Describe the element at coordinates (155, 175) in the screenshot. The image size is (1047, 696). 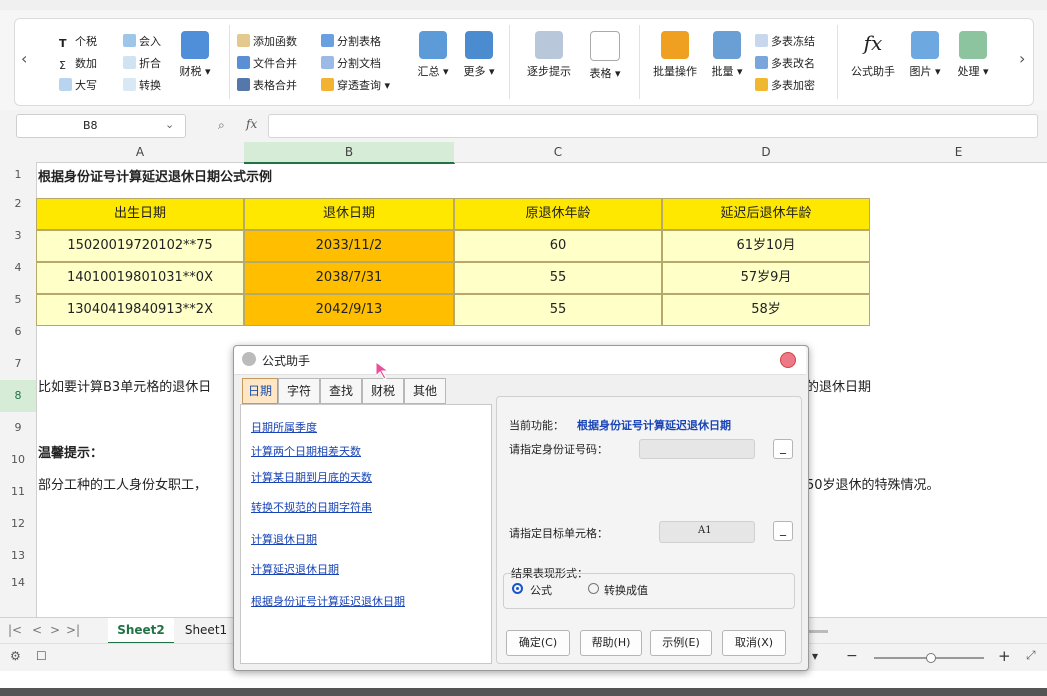
I see `sheet-title: 根据身份证号计算延迟退休日期公式示例` at that location.